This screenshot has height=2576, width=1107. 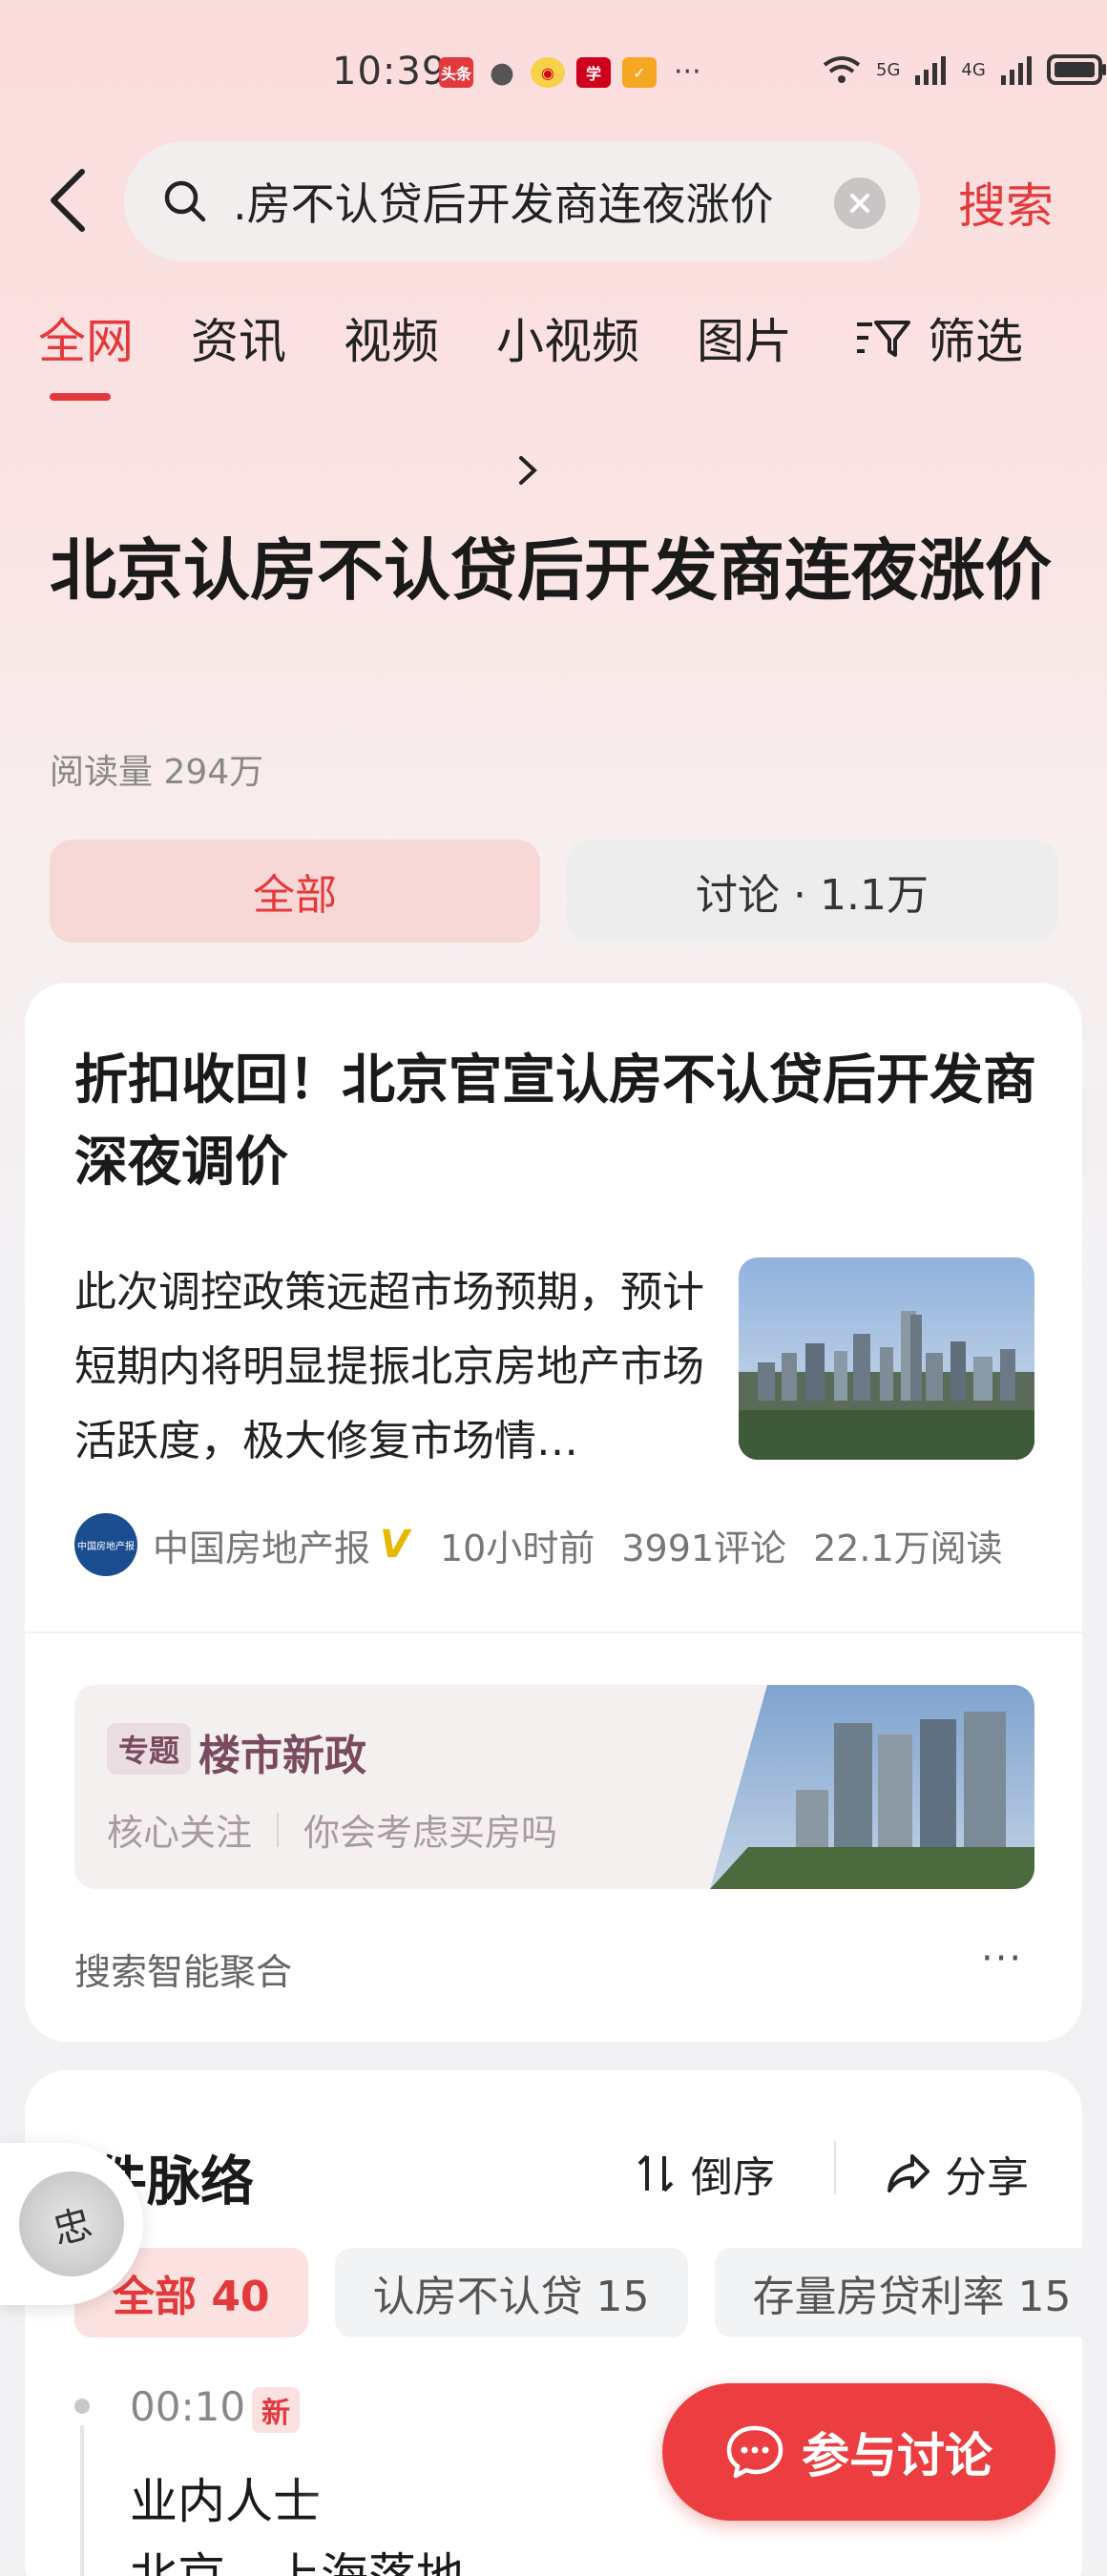 I want to click on clear-search-button, so click(x=860, y=203).